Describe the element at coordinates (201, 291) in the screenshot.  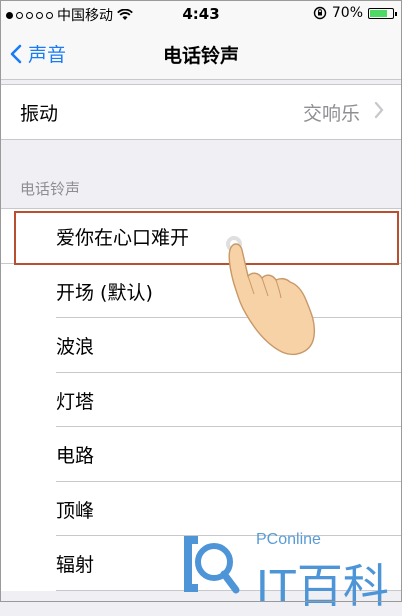
I see `ringtone-item: 开场 (默认)` at that location.